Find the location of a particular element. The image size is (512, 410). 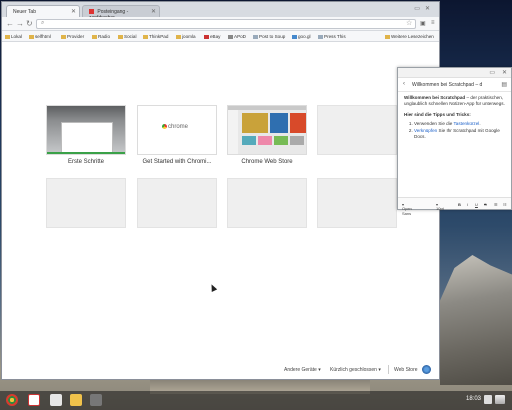

browser-toolbar: ← → ↻ ⌕ ☆ ▣ ≡ is located at coordinates (220, 24).